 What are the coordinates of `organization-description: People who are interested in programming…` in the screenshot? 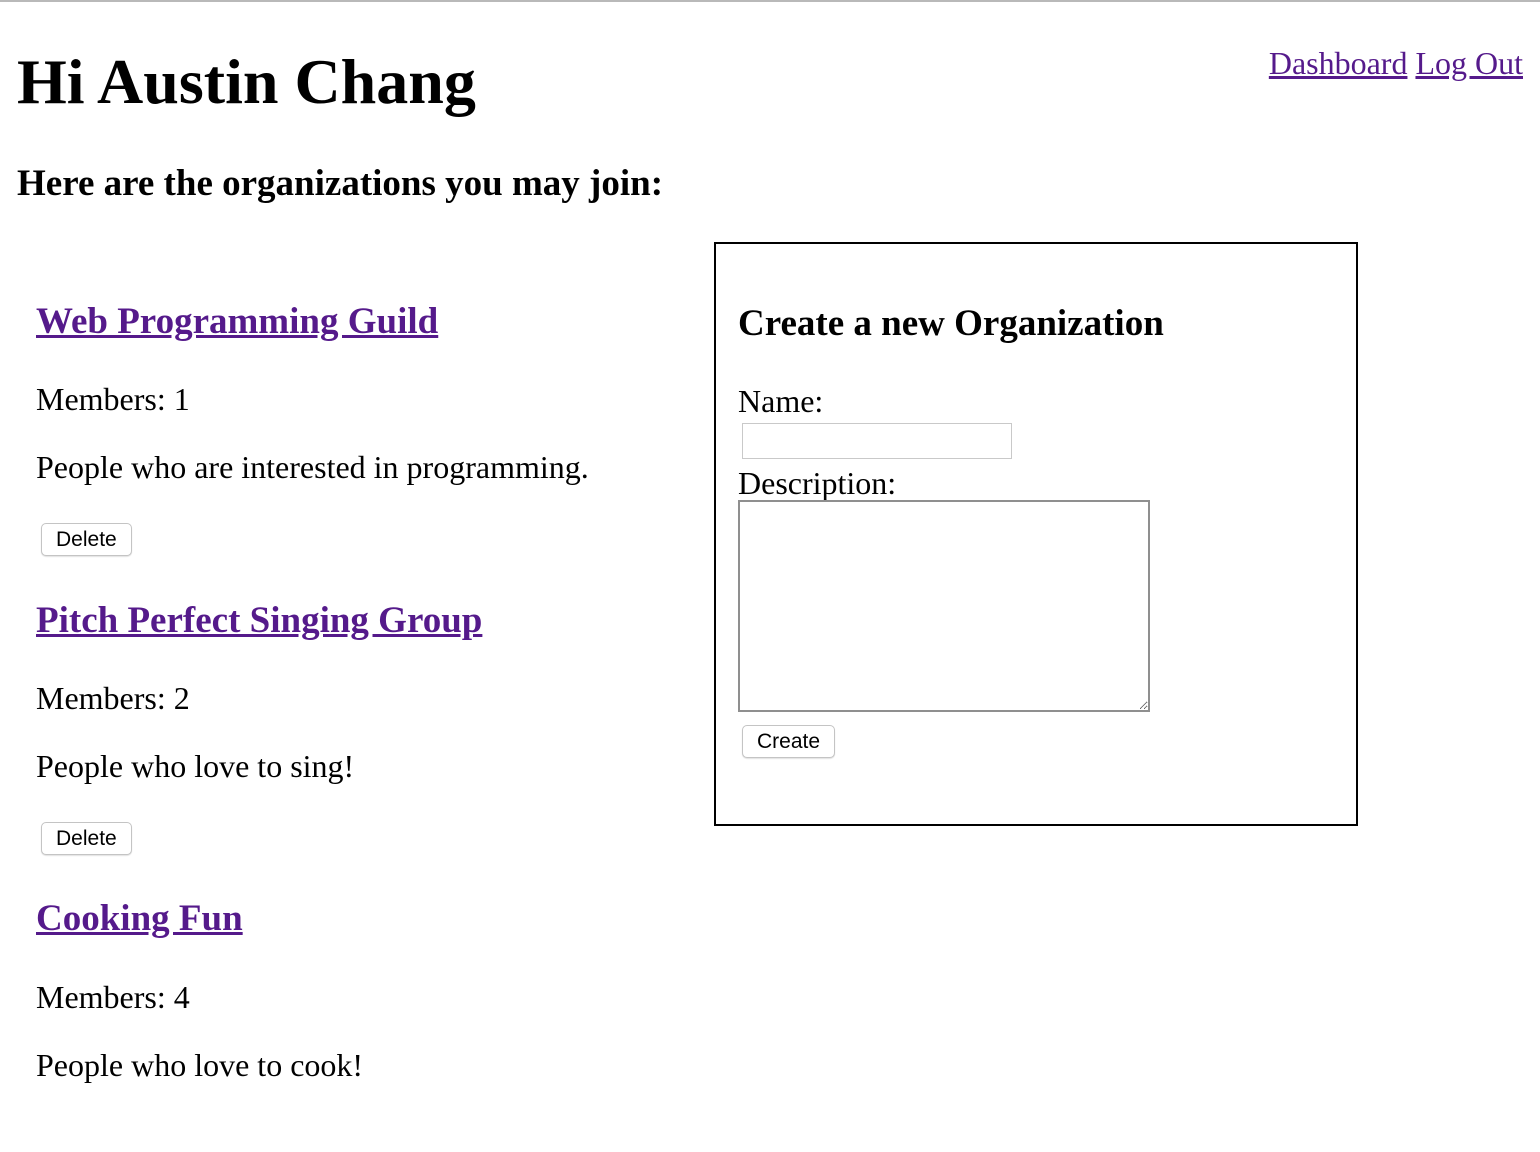 It's located at (312, 467).